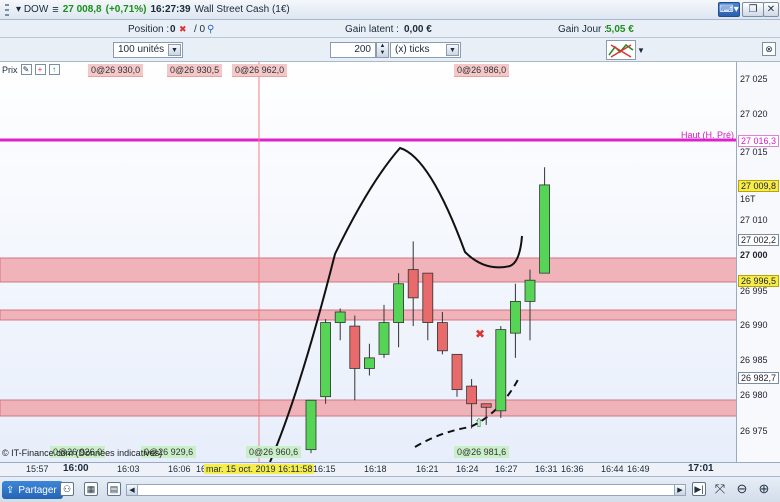  I want to click on ticks-spinner: ▲ ▼, so click(382, 50).